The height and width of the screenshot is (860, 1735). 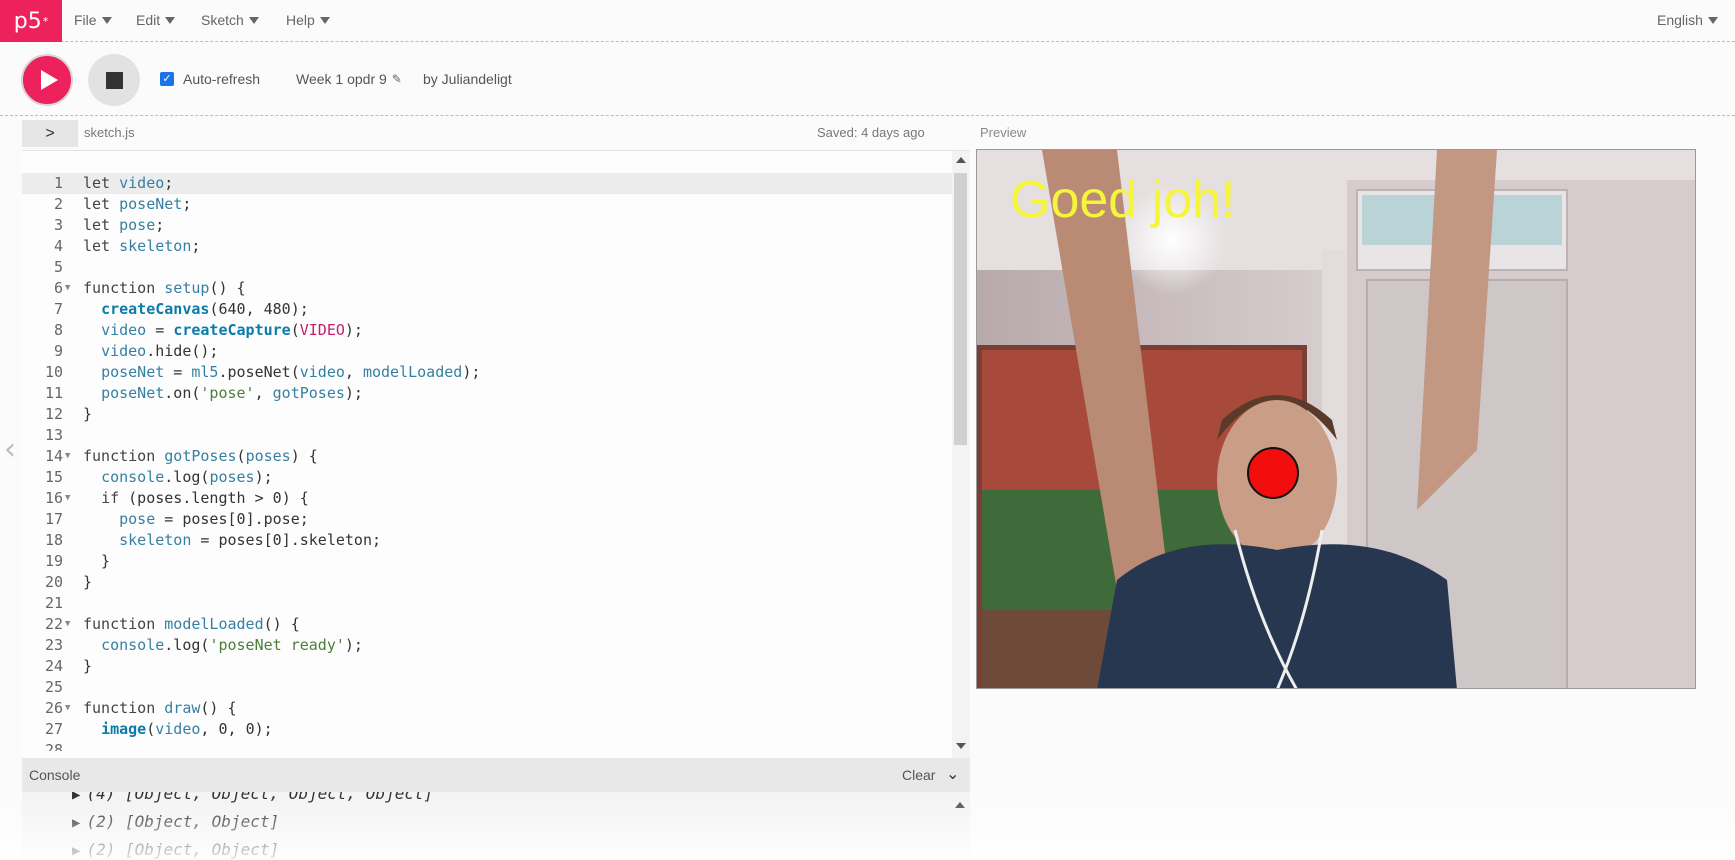 What do you see at coordinates (487, 561) in the screenshot?
I see `code-line: 19 }` at bounding box center [487, 561].